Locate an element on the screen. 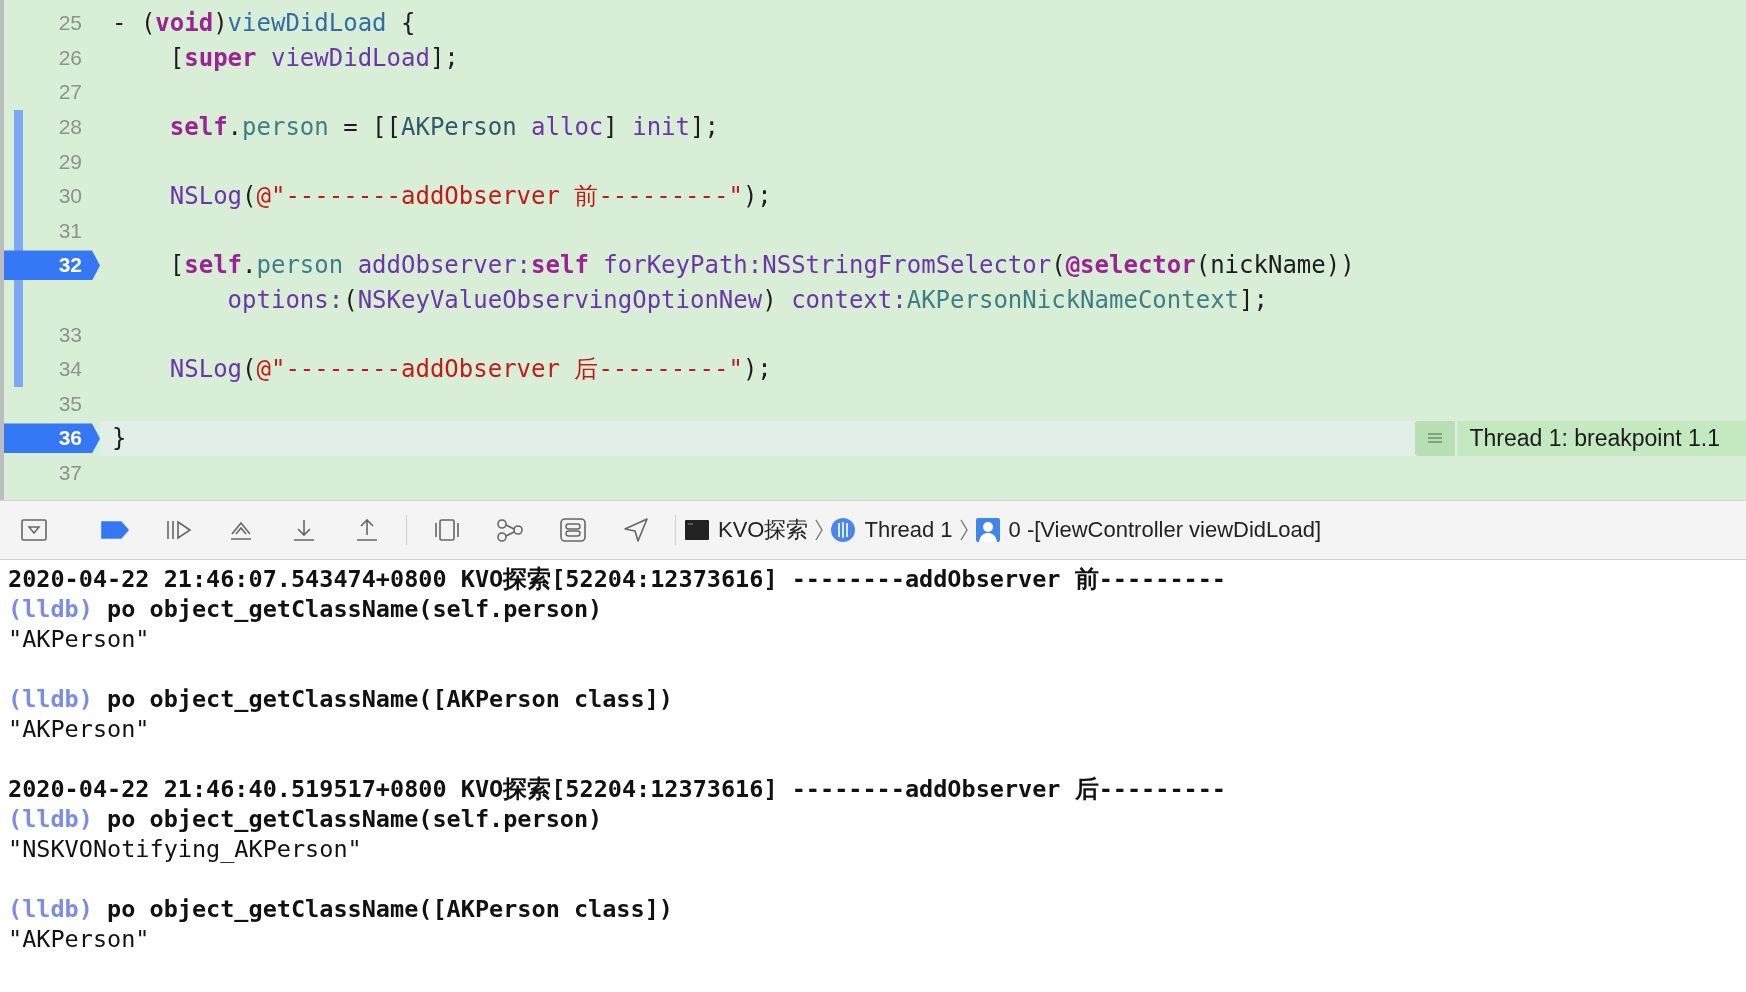 The width and height of the screenshot is (1746, 992). code-line: [super viewDidLoad]; is located at coordinates (314, 57).